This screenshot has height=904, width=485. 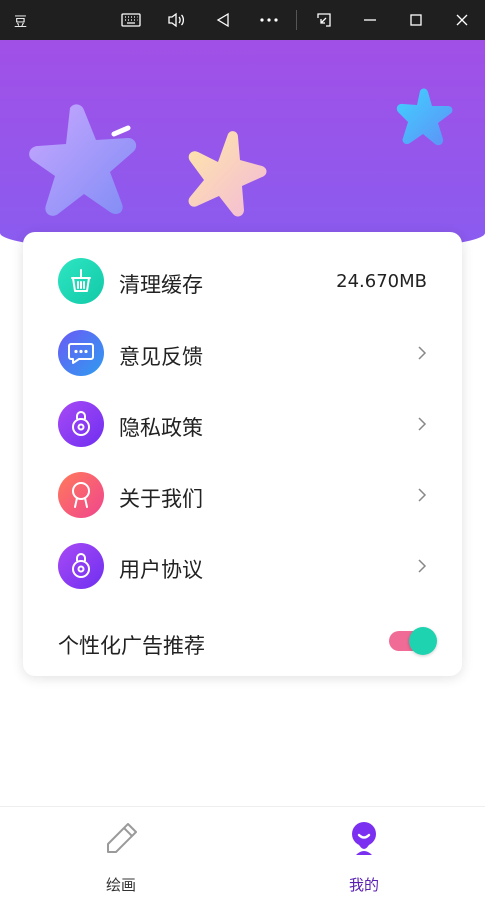 What do you see at coordinates (269, 20) in the screenshot?
I see `more-icon` at bounding box center [269, 20].